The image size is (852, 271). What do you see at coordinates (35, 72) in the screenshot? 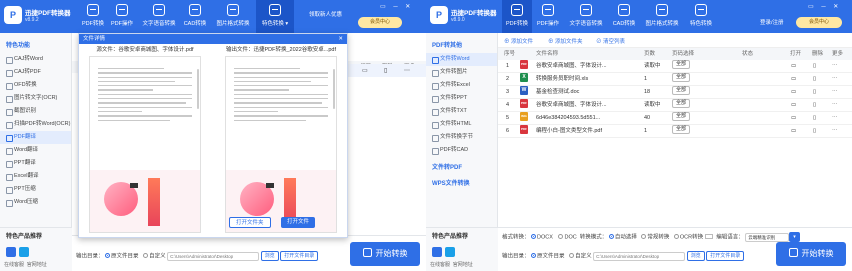
I see `sidebar-item: CAJ转PDF` at bounding box center [35, 72].